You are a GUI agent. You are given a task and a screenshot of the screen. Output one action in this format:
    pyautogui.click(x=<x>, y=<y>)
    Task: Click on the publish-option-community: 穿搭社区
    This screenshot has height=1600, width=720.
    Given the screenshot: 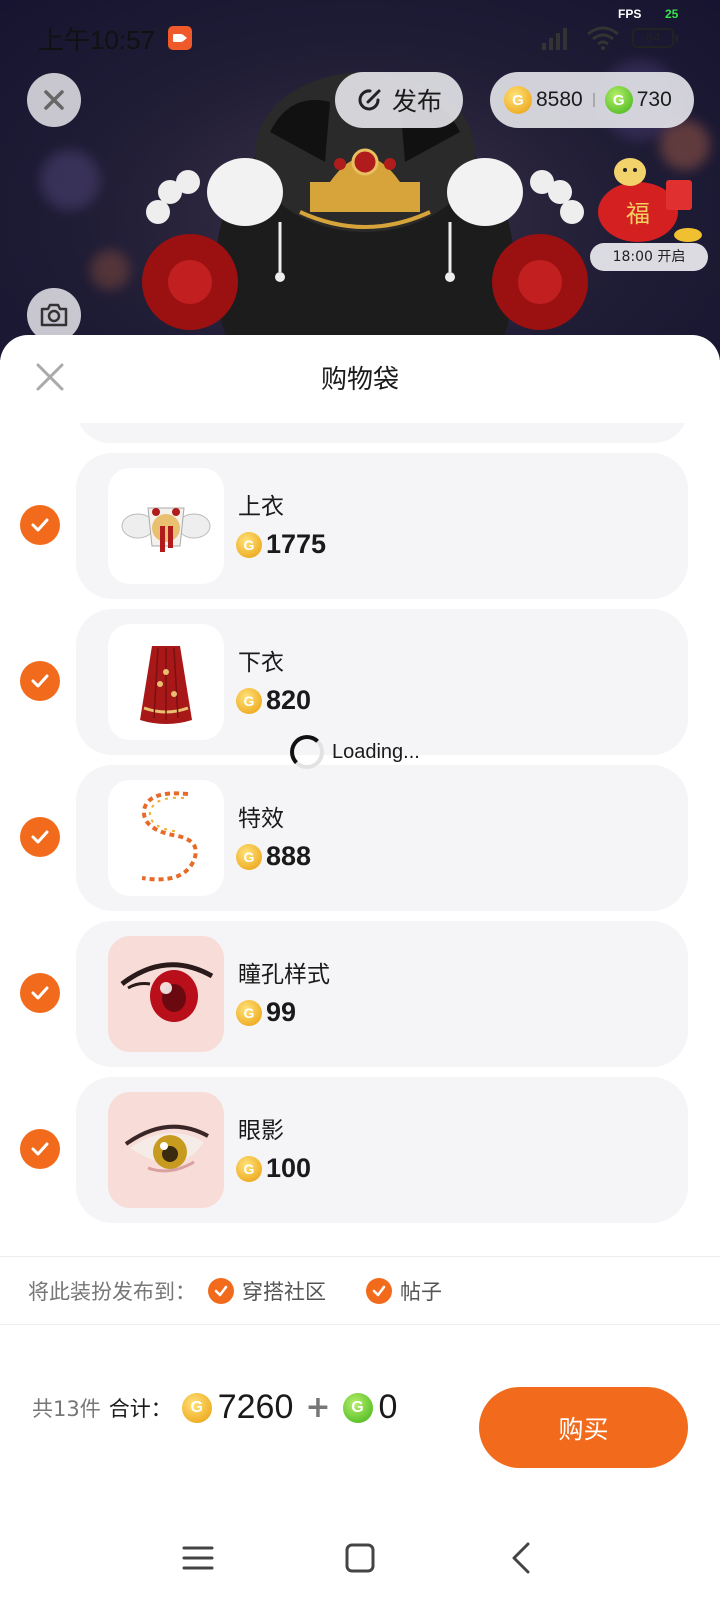 What is the action you would take?
    pyautogui.click(x=267, y=1291)
    